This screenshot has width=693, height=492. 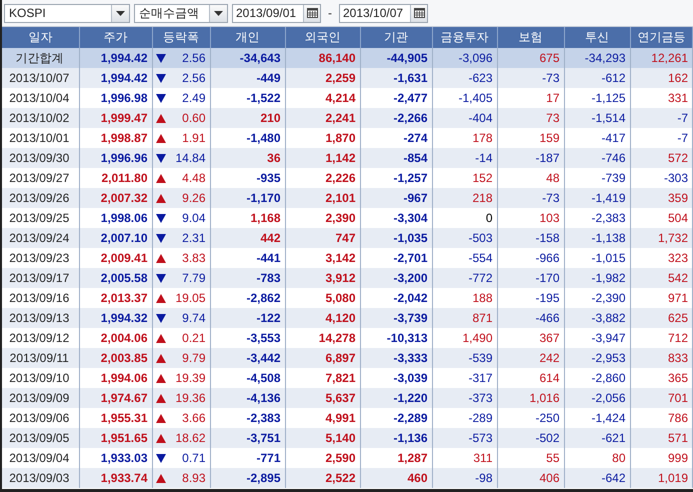 I want to click on column-header: 등락폭, so click(x=181, y=37).